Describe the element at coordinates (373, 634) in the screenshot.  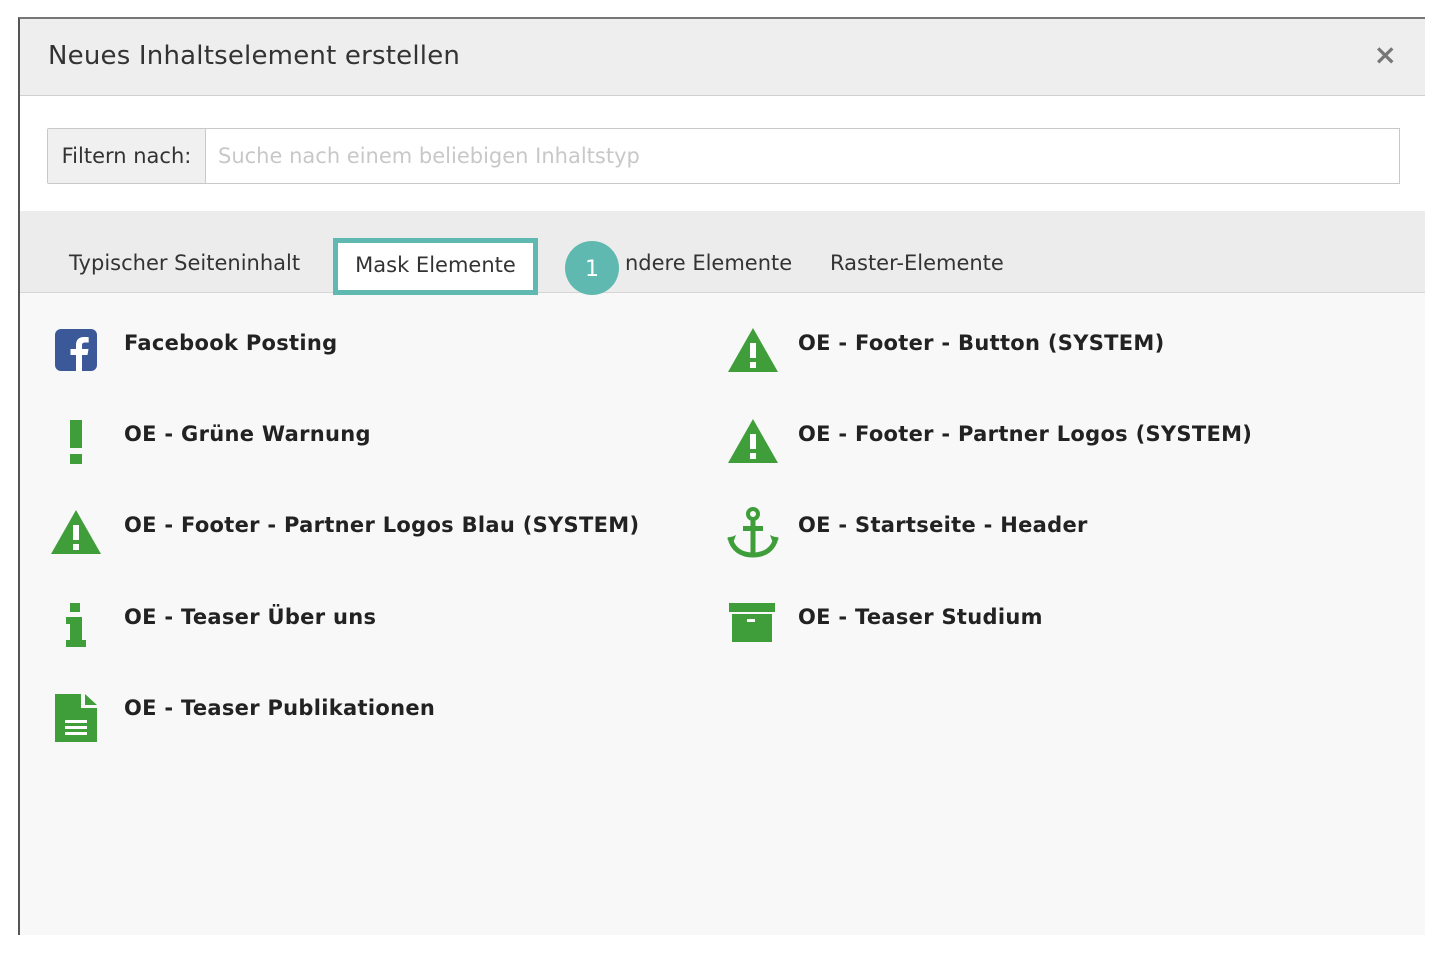
I see `element-teaser-ueber-uns: OE - Teaser Über uns` at that location.